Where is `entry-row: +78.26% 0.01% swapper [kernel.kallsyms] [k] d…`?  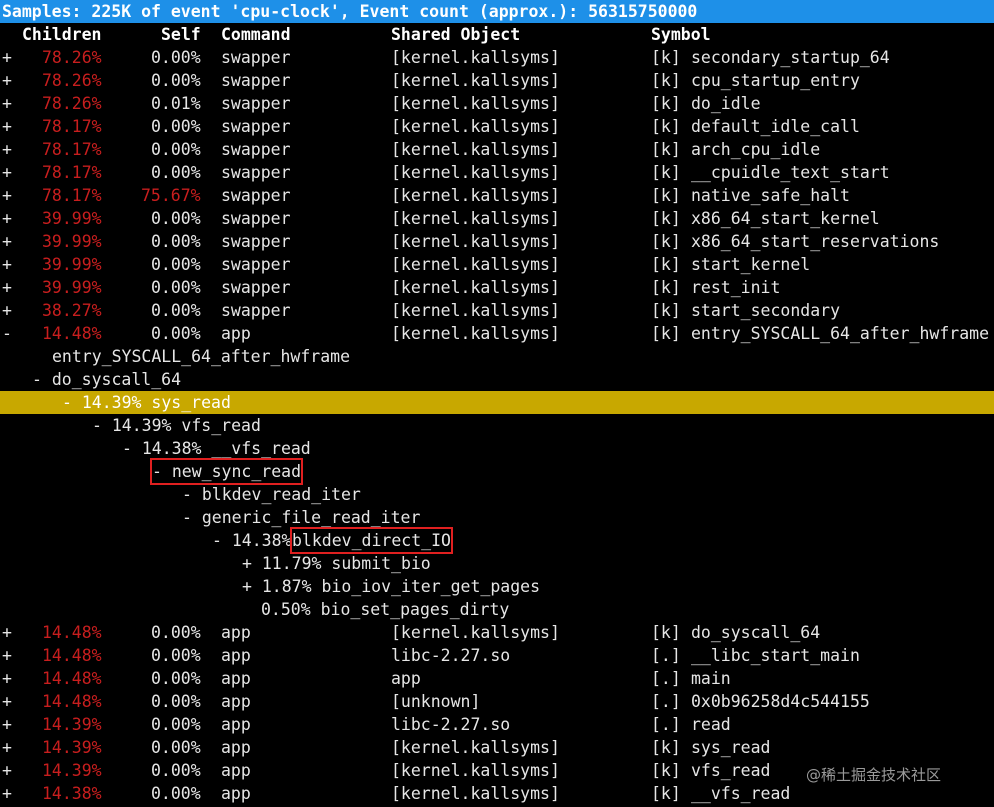 entry-row: +78.26% 0.01% swapper [kernel.kallsyms] [k] d… is located at coordinates (497, 103).